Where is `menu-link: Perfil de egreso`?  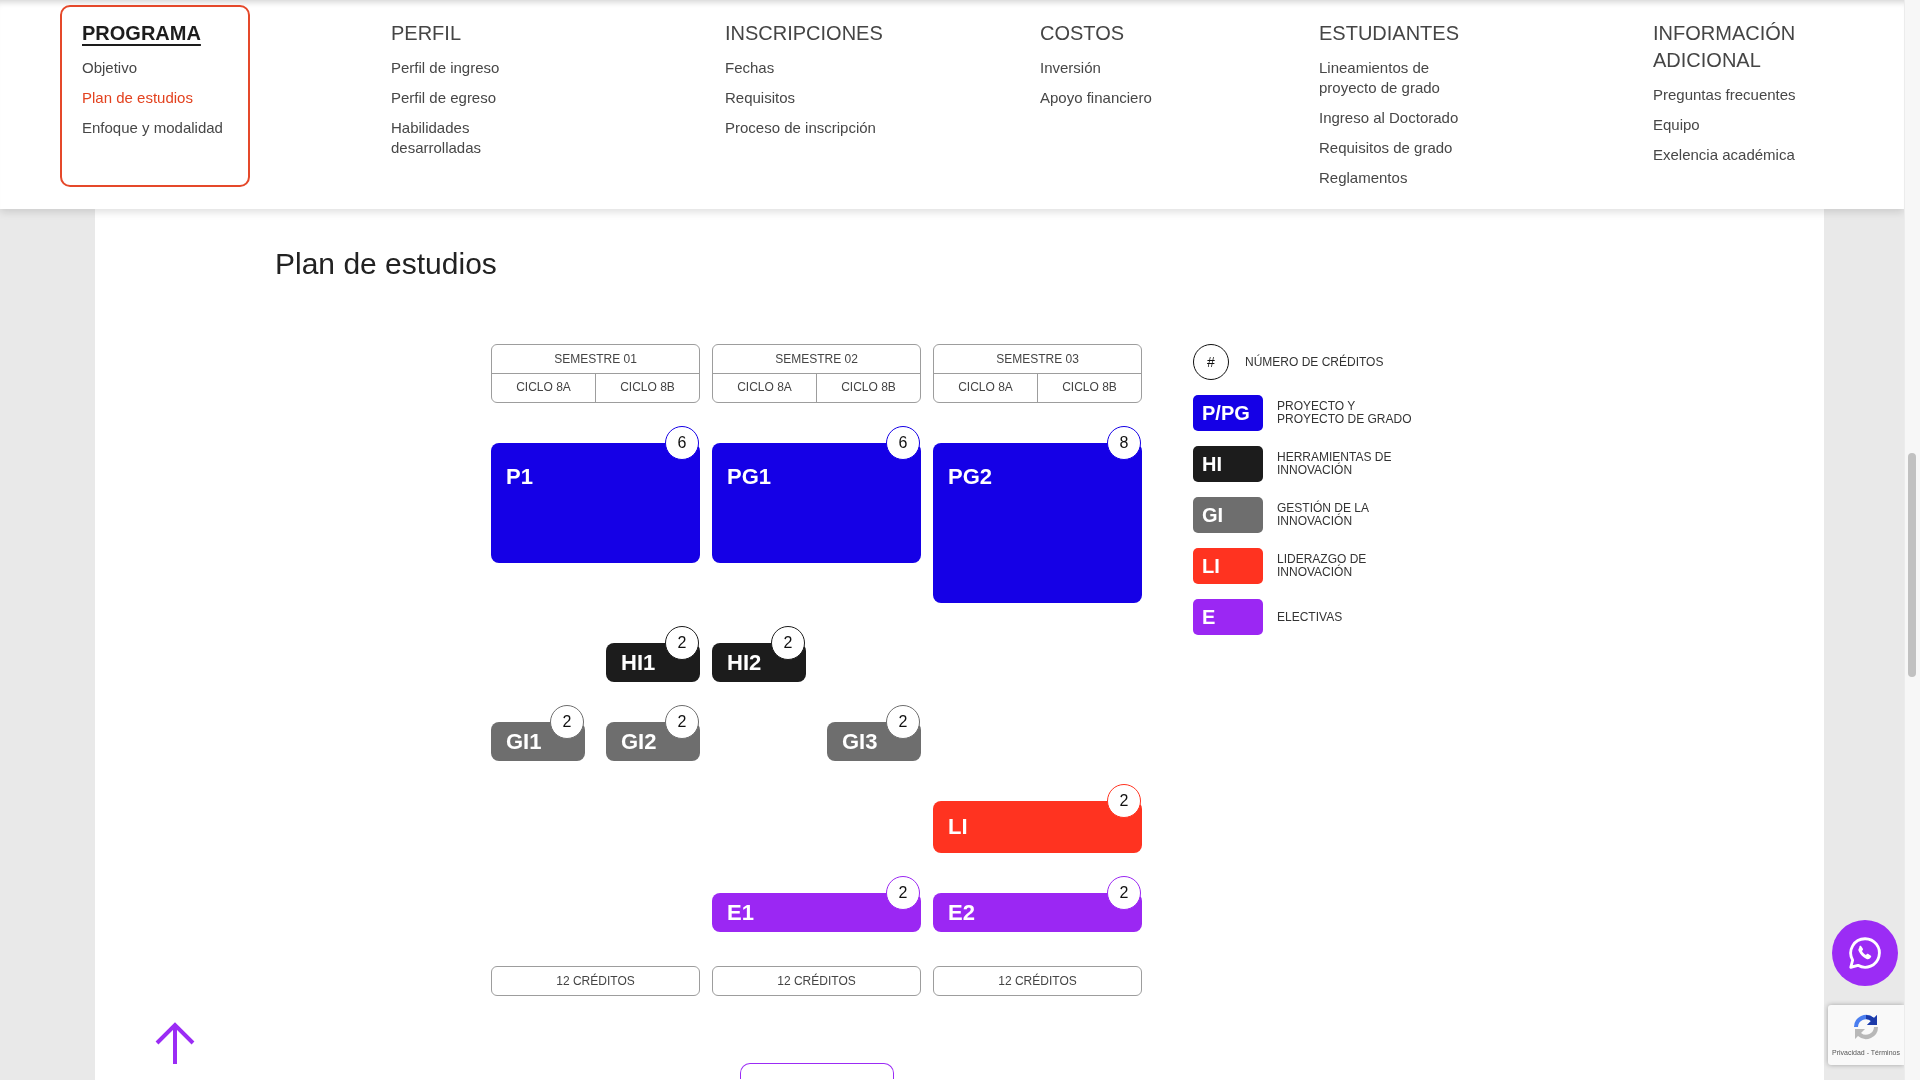
menu-link: Perfil de egreso is located at coordinates (444, 98).